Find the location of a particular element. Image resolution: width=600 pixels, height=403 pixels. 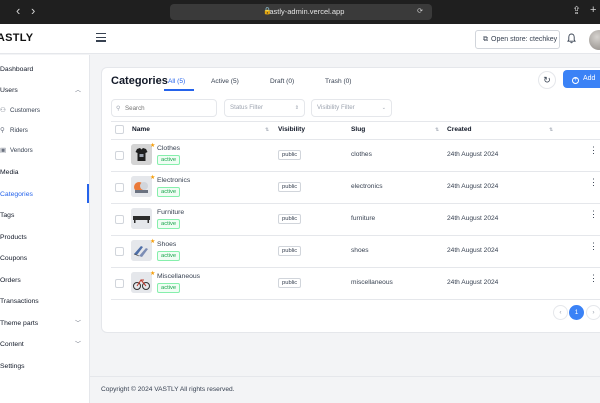

sidebar-item-riders: ⚲ Riders is located at coordinates (44, 131).